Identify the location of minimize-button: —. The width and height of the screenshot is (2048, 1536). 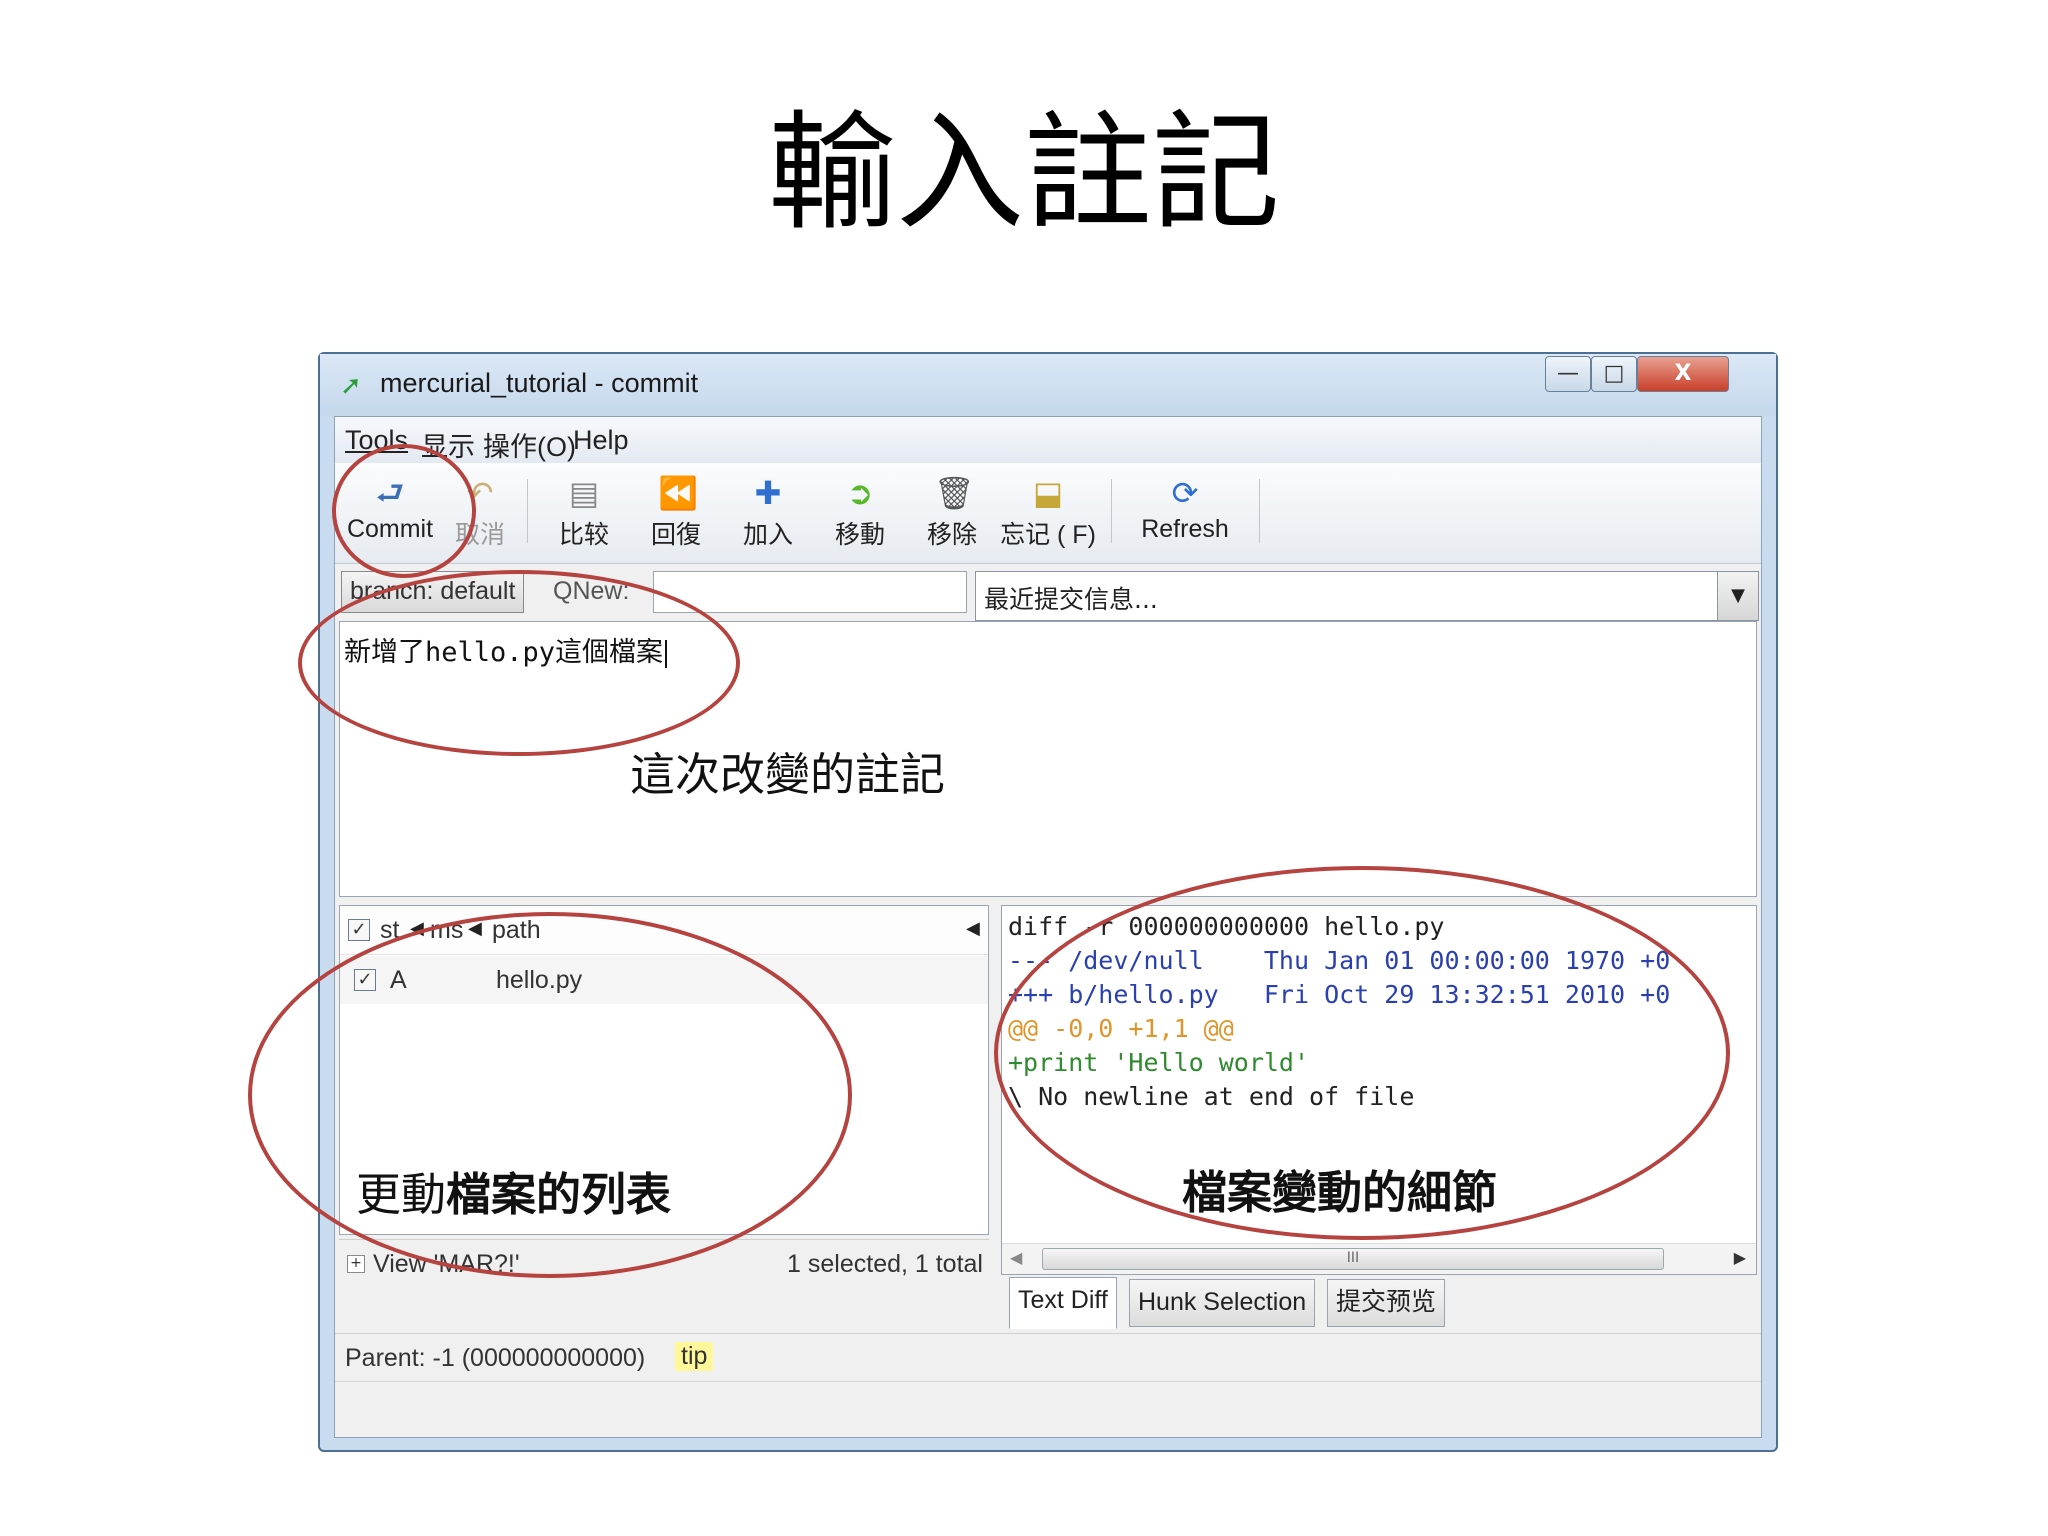
(1568, 374).